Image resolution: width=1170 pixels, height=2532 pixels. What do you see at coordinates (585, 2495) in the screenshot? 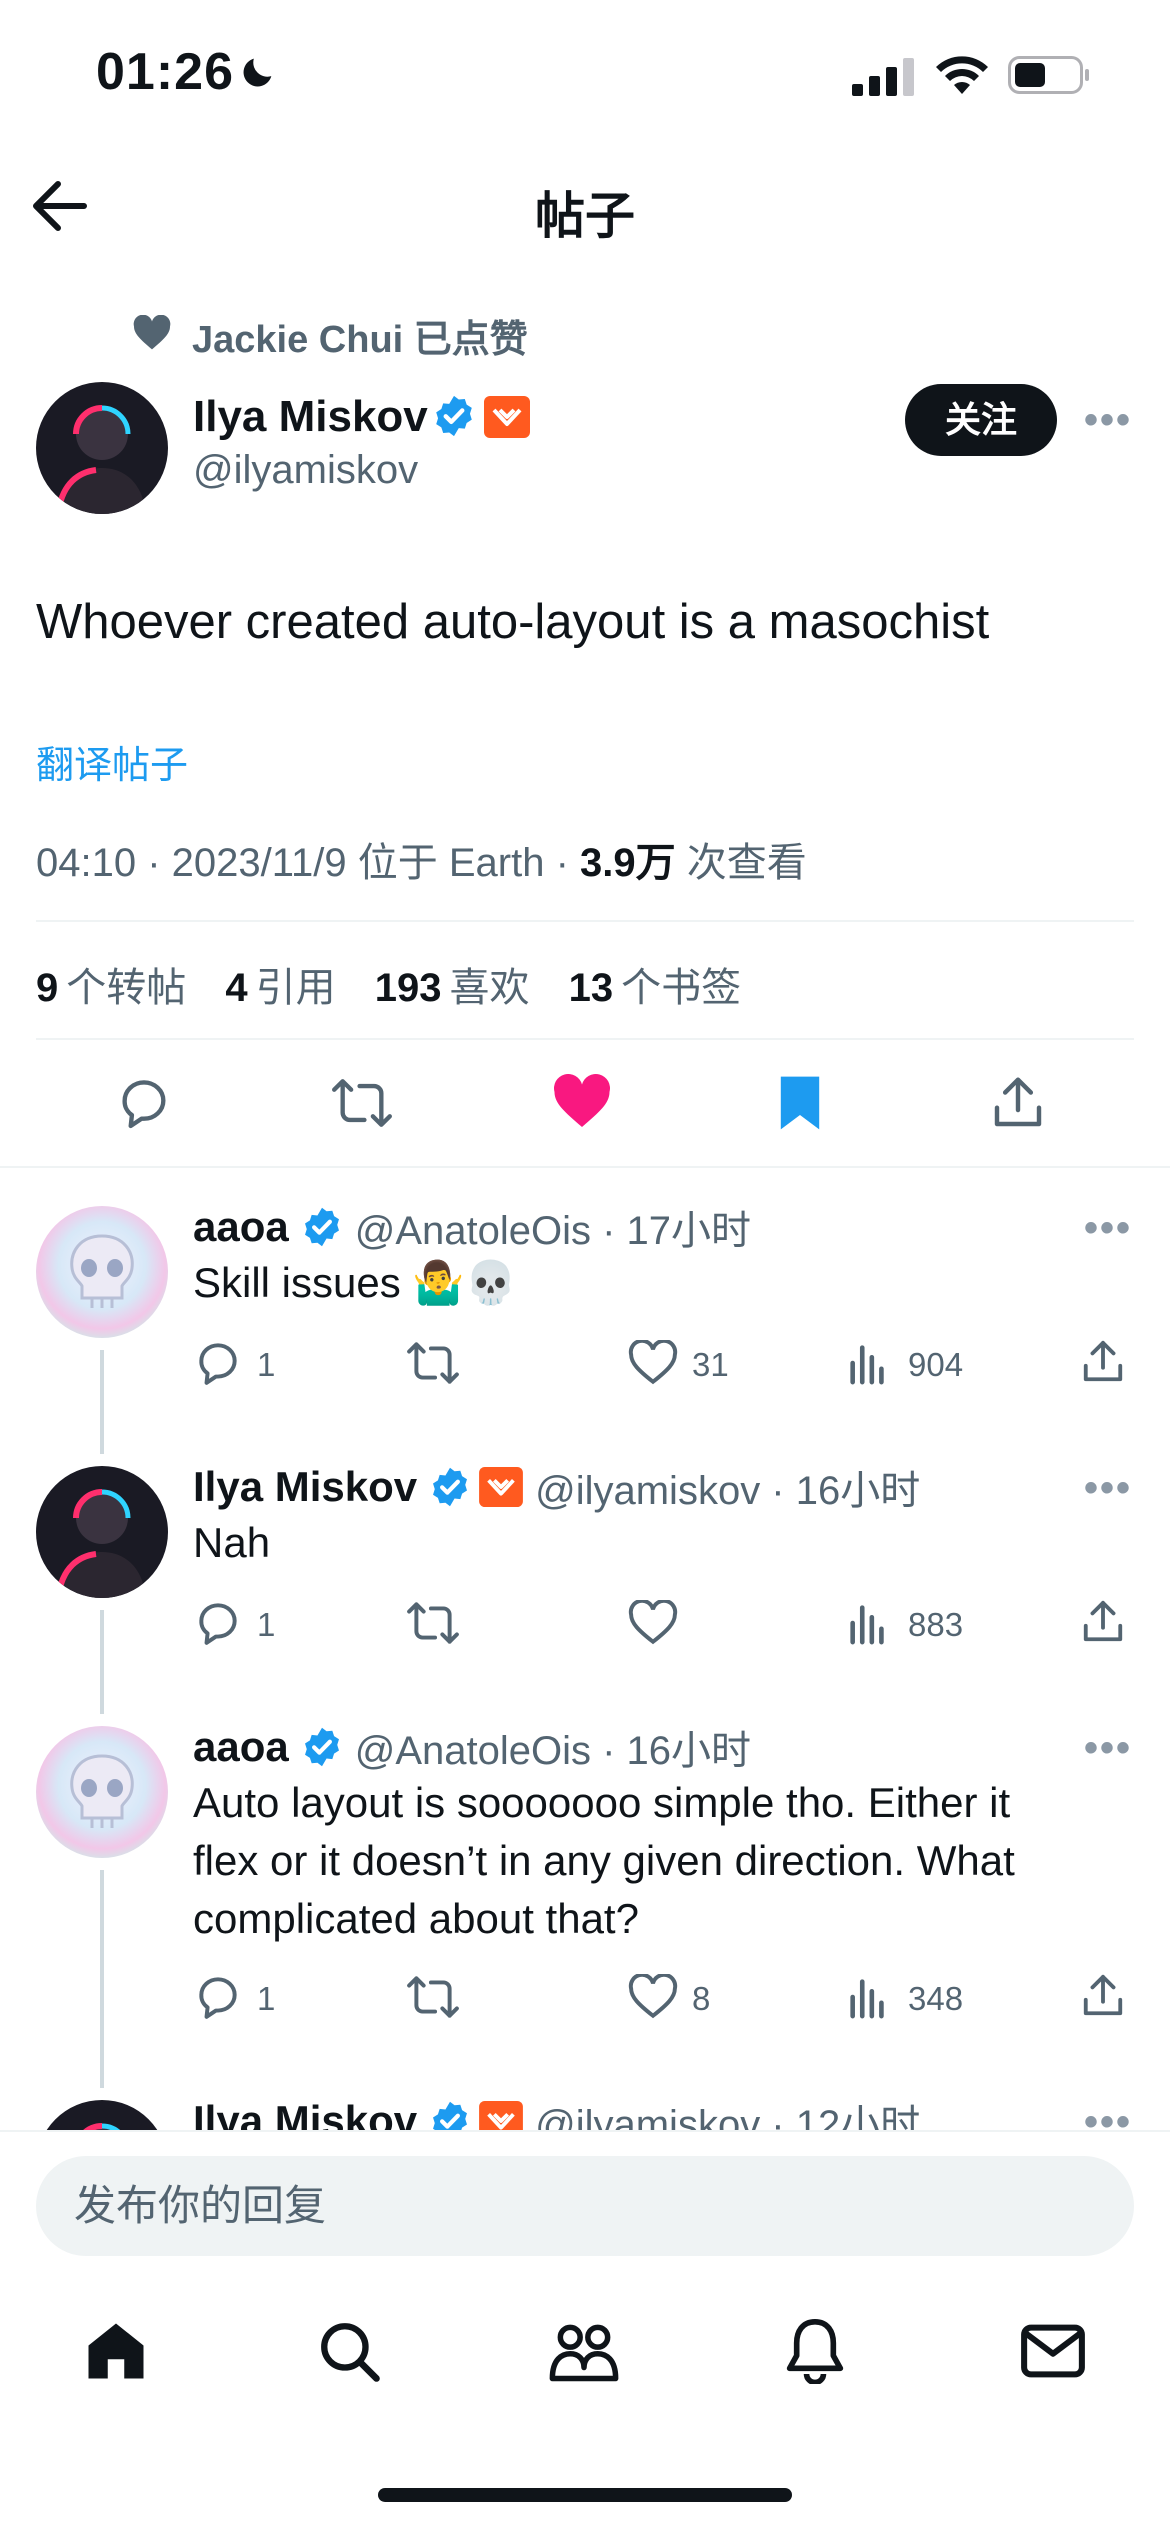
I see `home-indicator` at bounding box center [585, 2495].